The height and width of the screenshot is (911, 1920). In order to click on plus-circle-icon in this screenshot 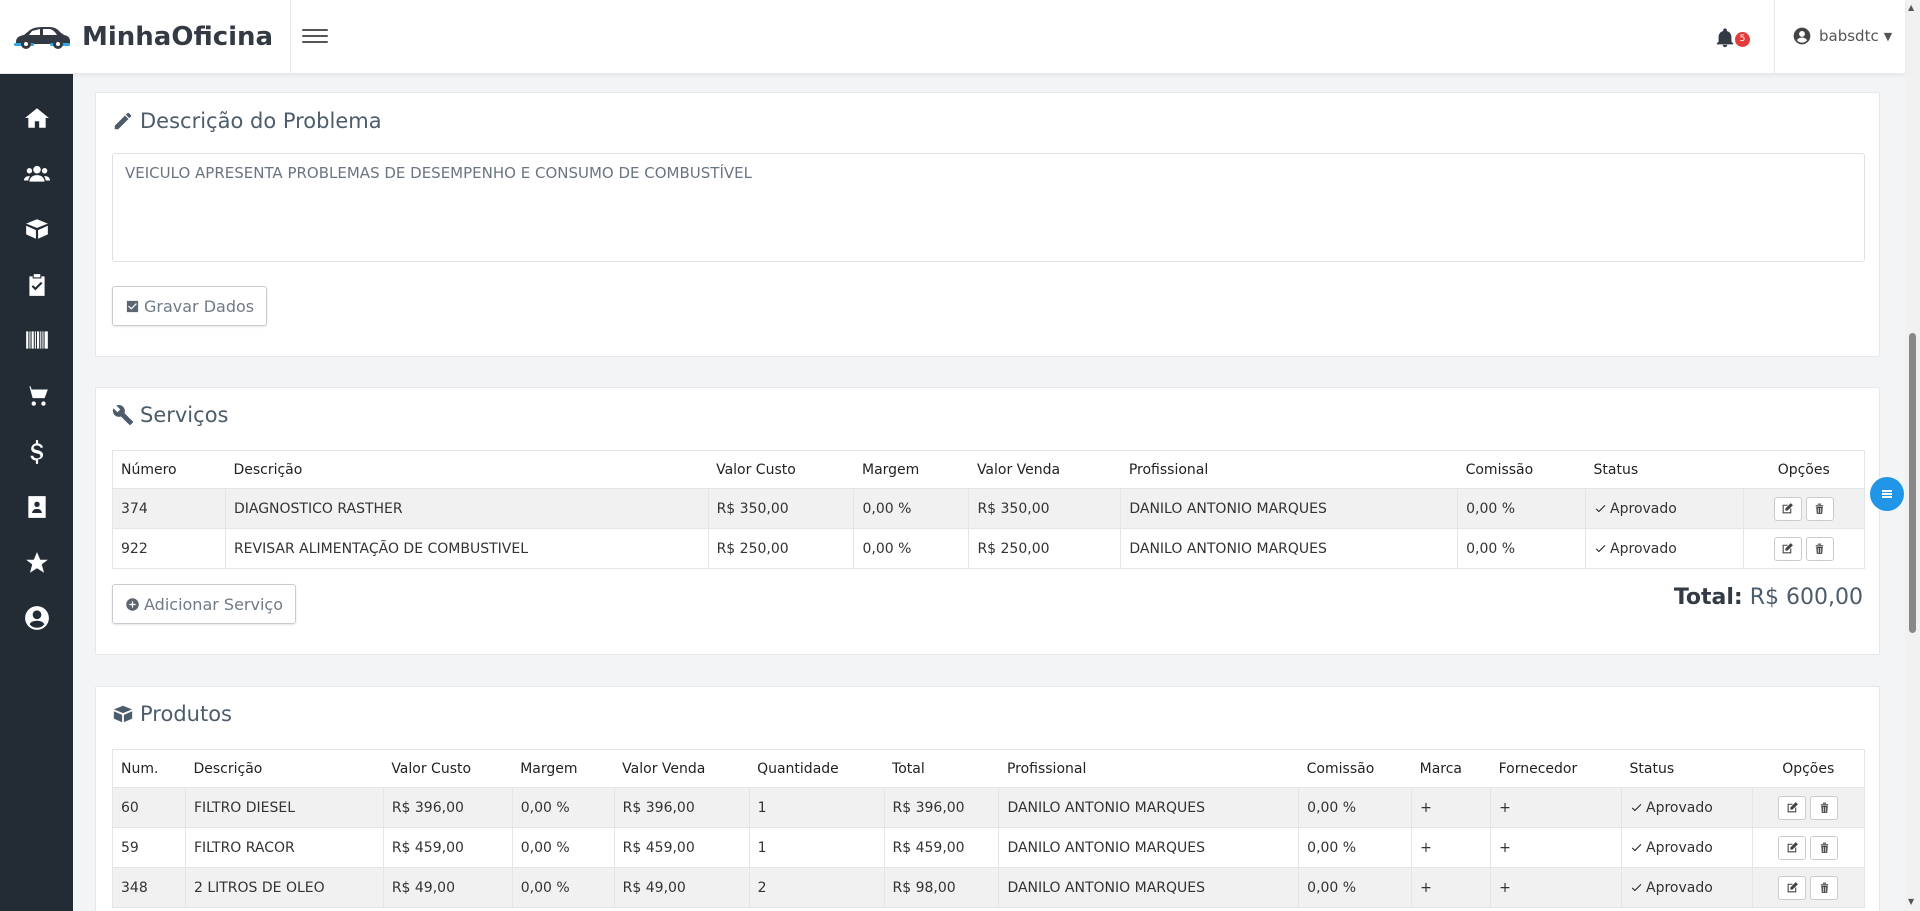, I will do `click(132, 604)`.